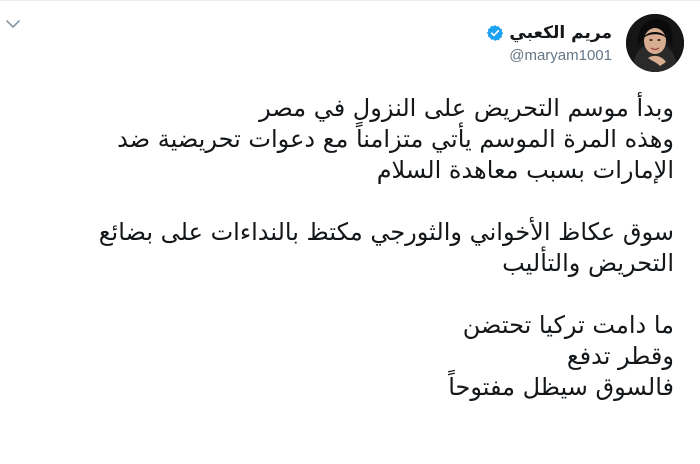 The width and height of the screenshot is (700, 464). I want to click on tweet-line: وبدأ موسم التحريض على النزول في مصر, so click(466, 108).